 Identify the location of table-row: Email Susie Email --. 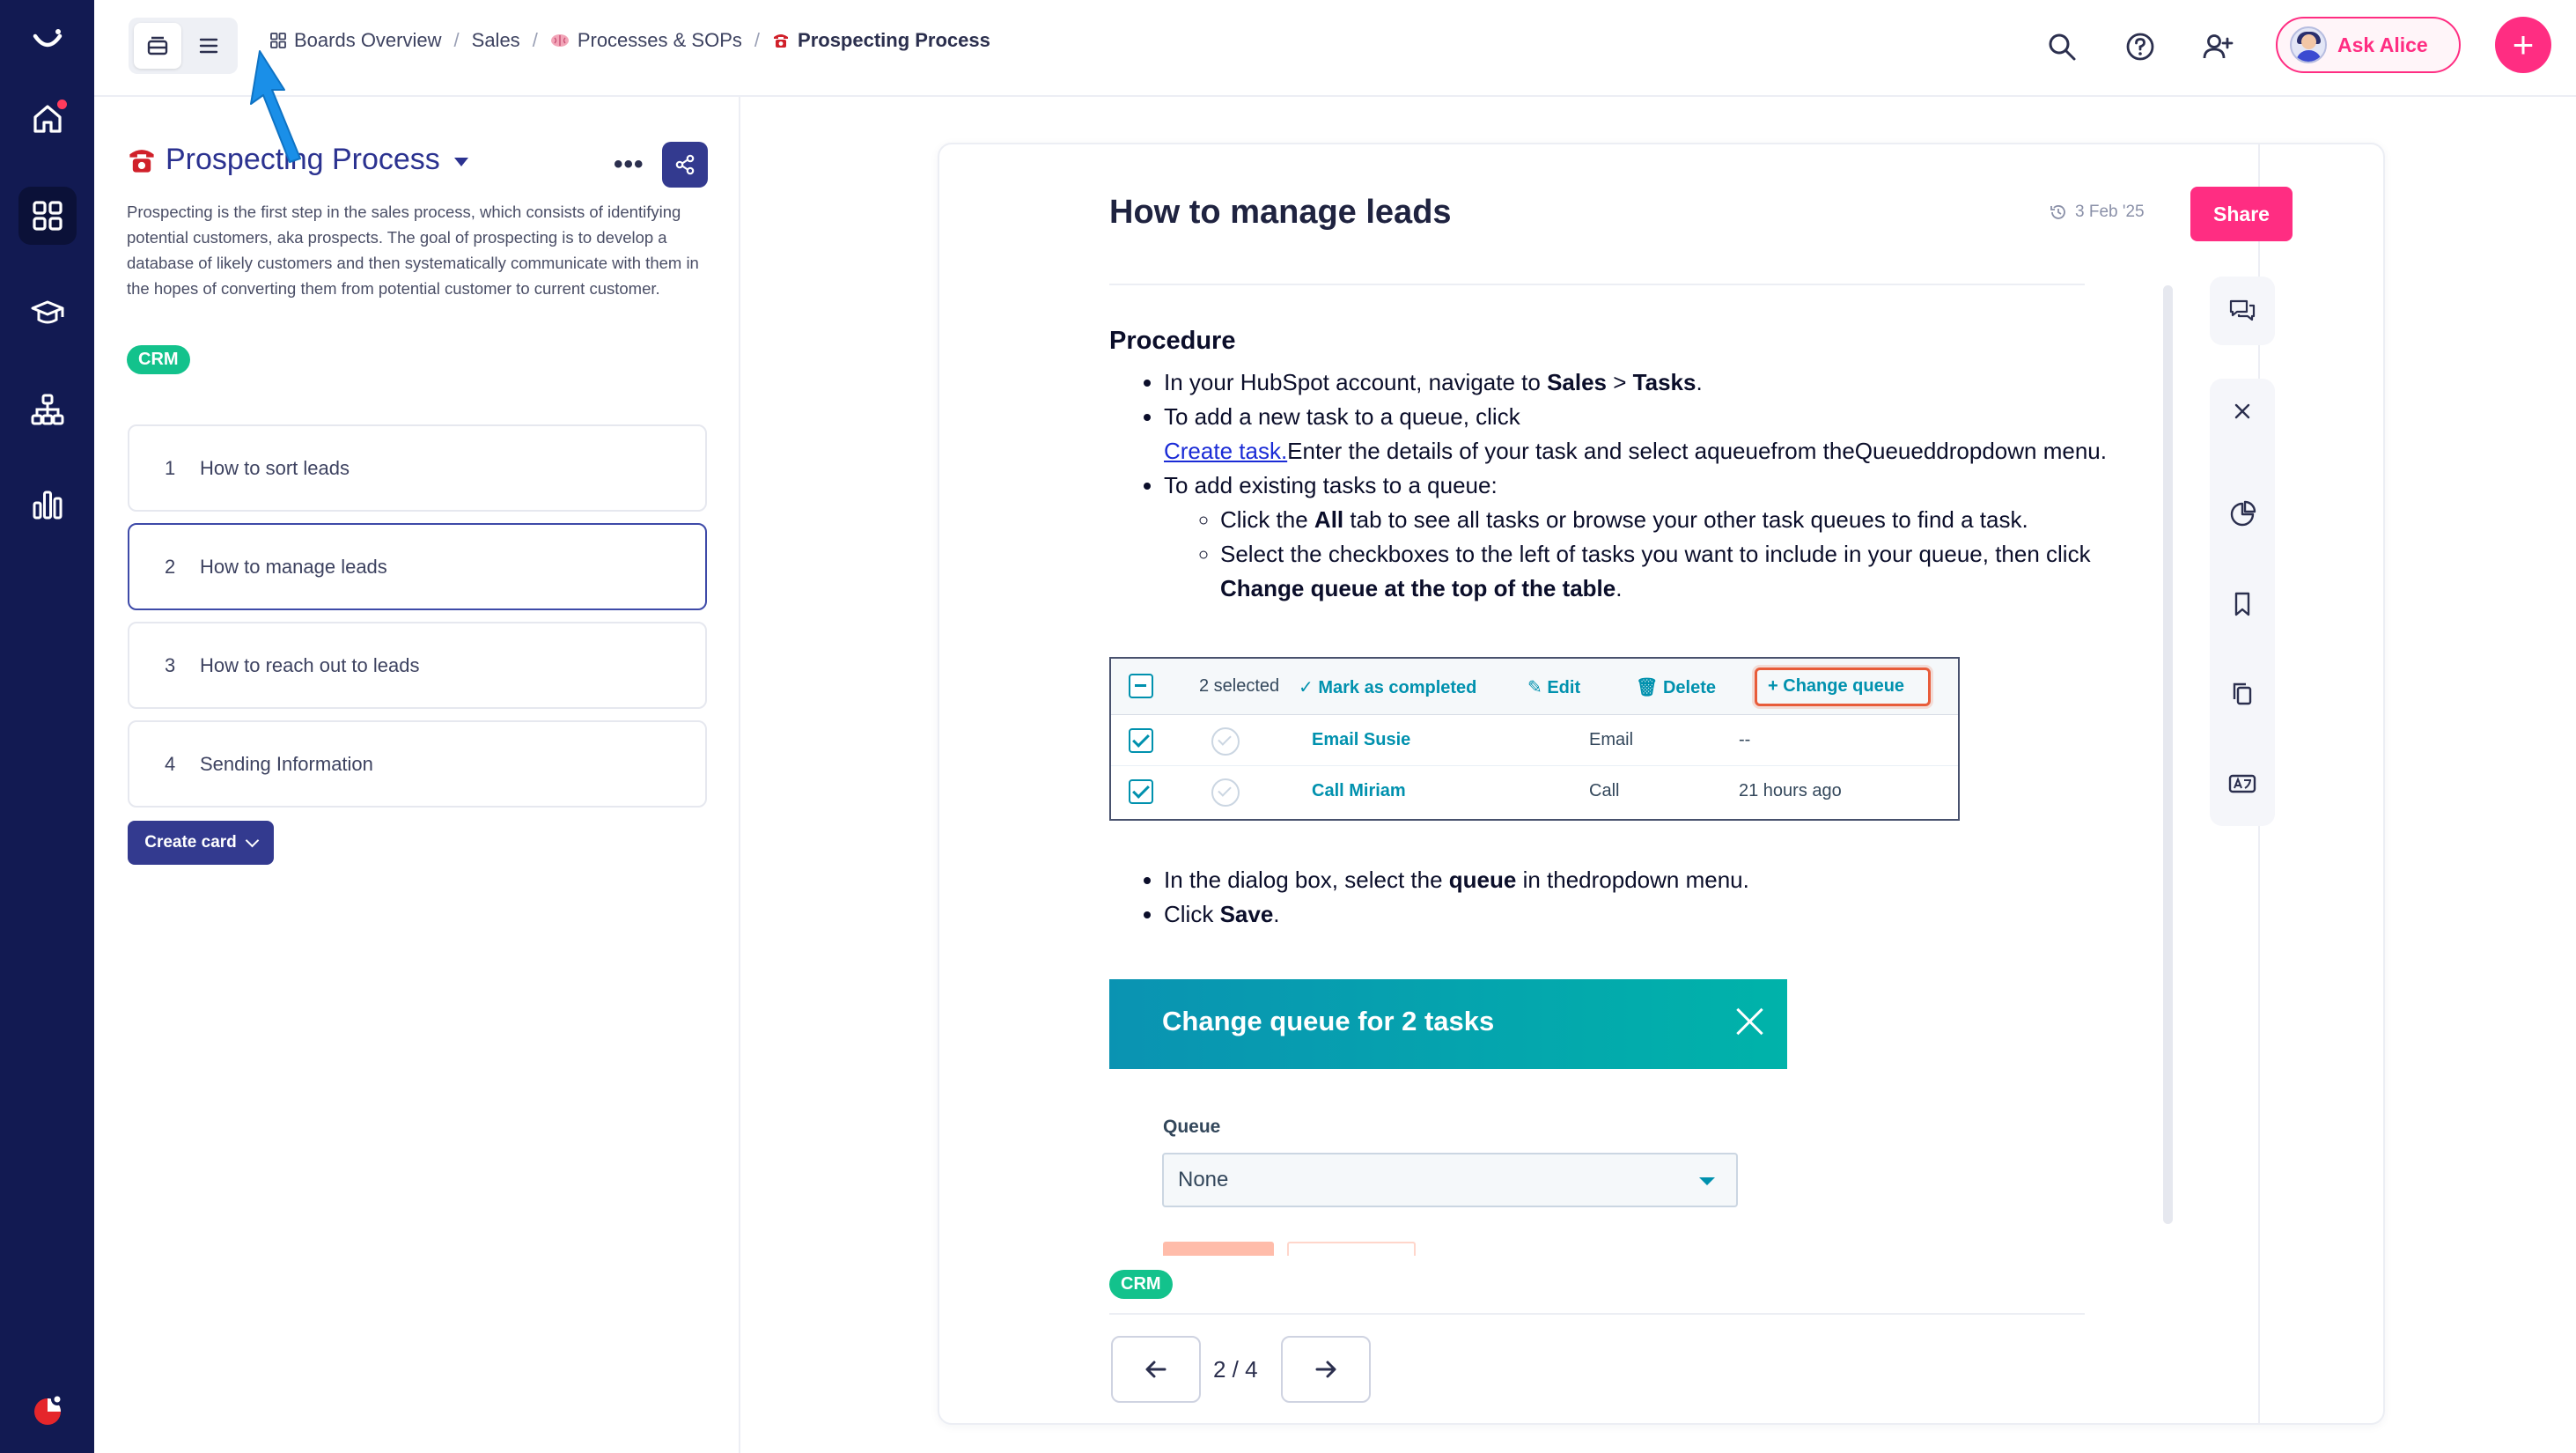
(1534, 740).